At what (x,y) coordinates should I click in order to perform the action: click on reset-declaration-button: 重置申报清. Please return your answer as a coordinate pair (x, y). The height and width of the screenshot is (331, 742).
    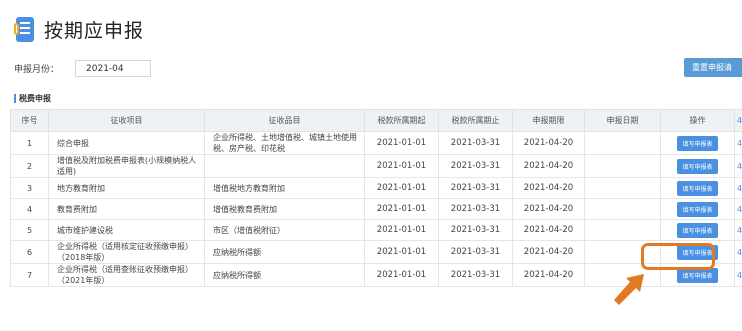
    Looking at the image, I should click on (713, 67).